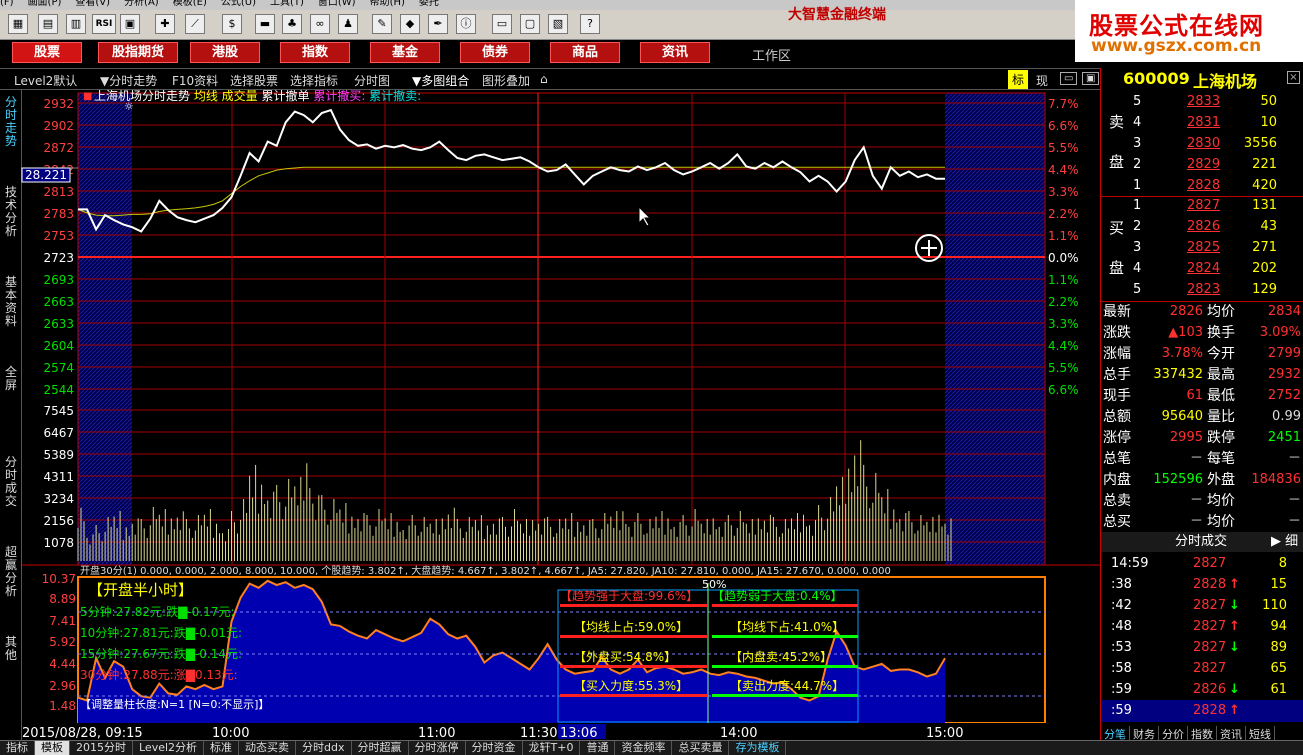 The image size is (1303, 755). I want to click on close-icon: ×, so click(1293, 77).